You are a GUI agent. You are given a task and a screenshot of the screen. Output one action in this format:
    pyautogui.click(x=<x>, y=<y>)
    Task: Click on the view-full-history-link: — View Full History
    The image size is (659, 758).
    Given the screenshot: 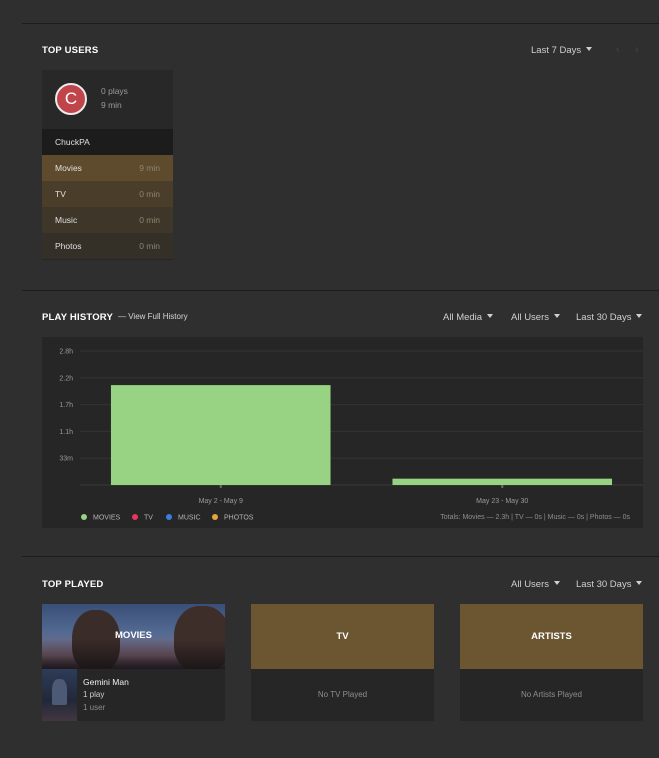 What is the action you would take?
    pyautogui.click(x=153, y=316)
    